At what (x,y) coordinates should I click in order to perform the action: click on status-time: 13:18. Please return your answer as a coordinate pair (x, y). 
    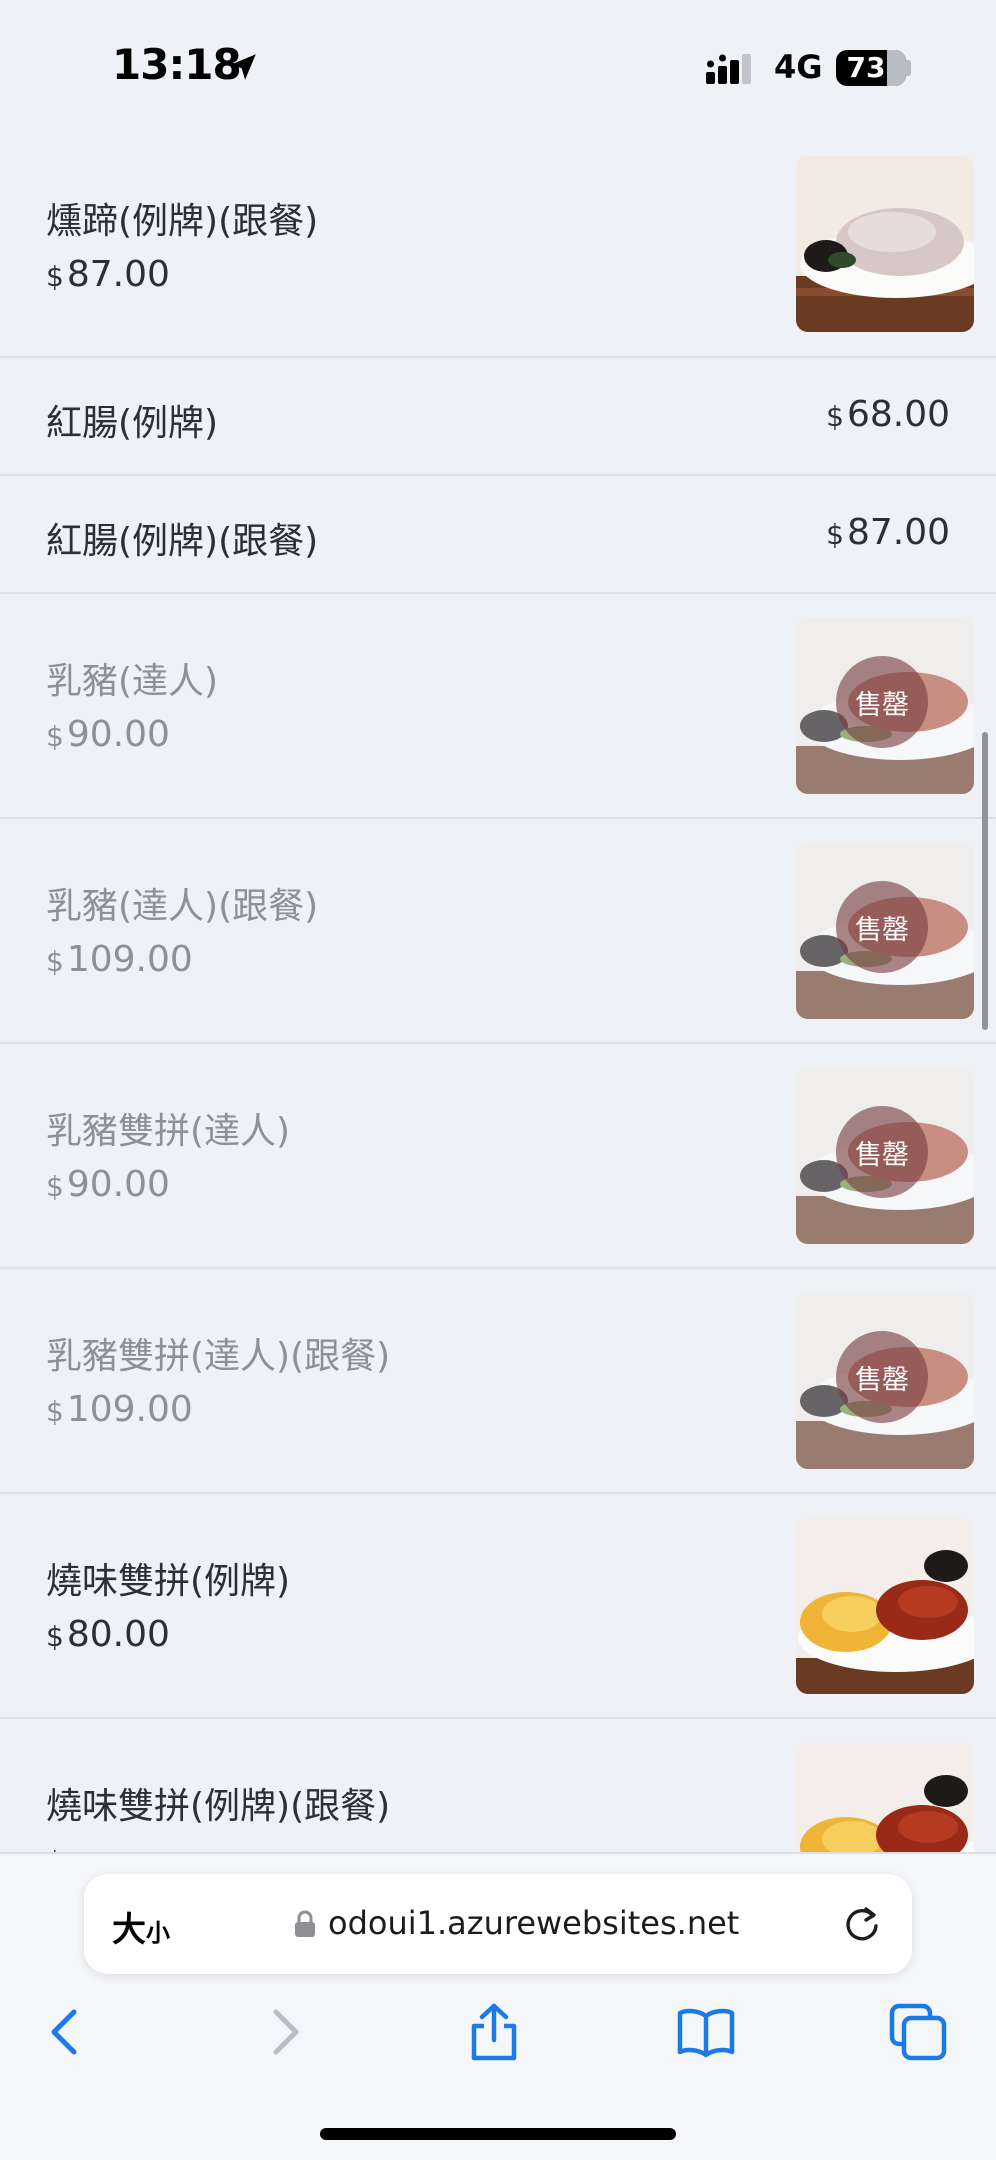
    Looking at the image, I should click on (177, 64).